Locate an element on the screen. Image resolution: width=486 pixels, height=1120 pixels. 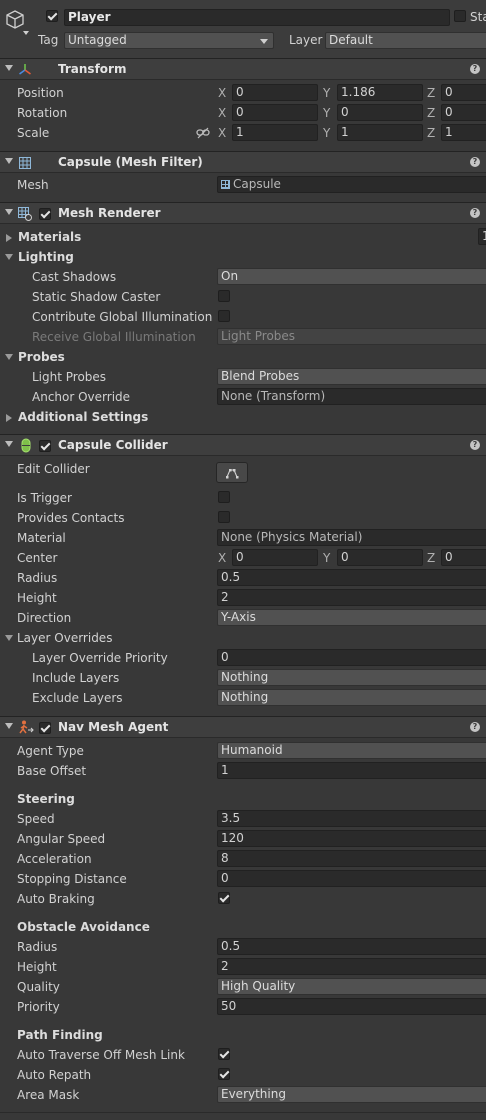
rotation-y-field: 0 is located at coordinates (380, 112).